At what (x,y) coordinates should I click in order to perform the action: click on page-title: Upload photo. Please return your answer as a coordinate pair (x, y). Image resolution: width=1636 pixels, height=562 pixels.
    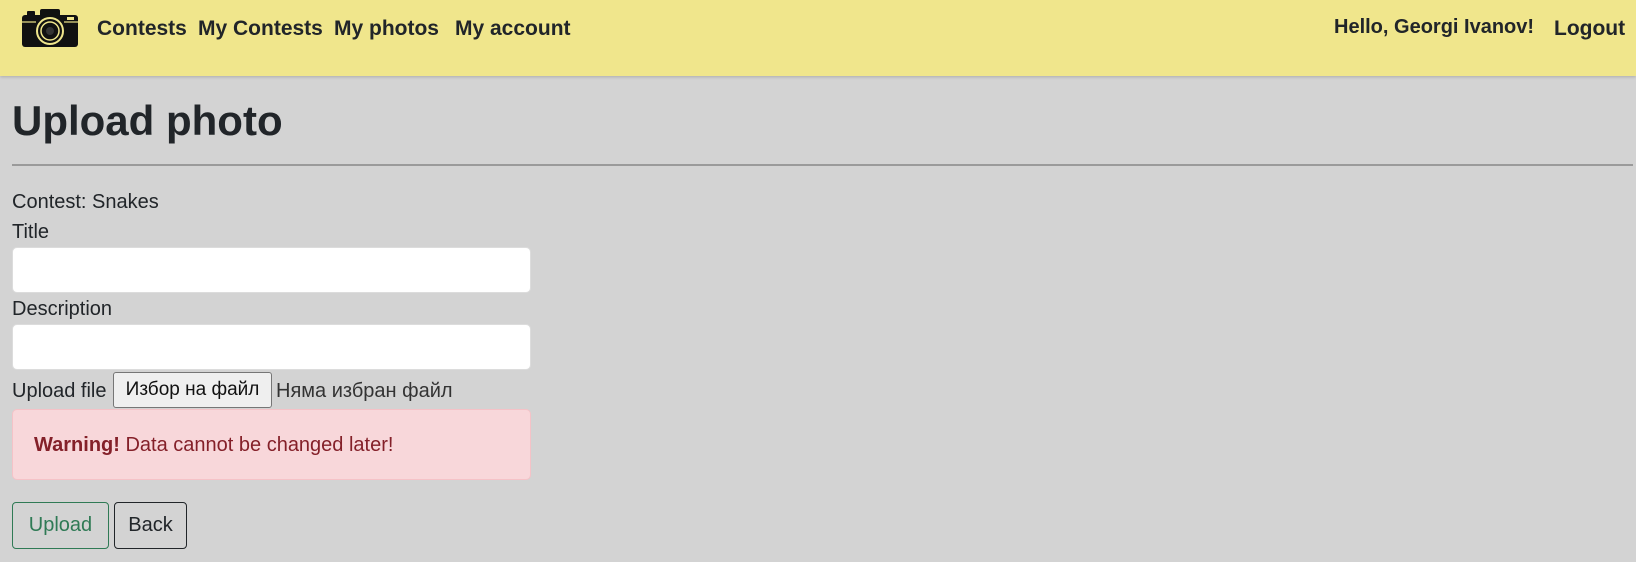
    Looking at the image, I should click on (147, 120).